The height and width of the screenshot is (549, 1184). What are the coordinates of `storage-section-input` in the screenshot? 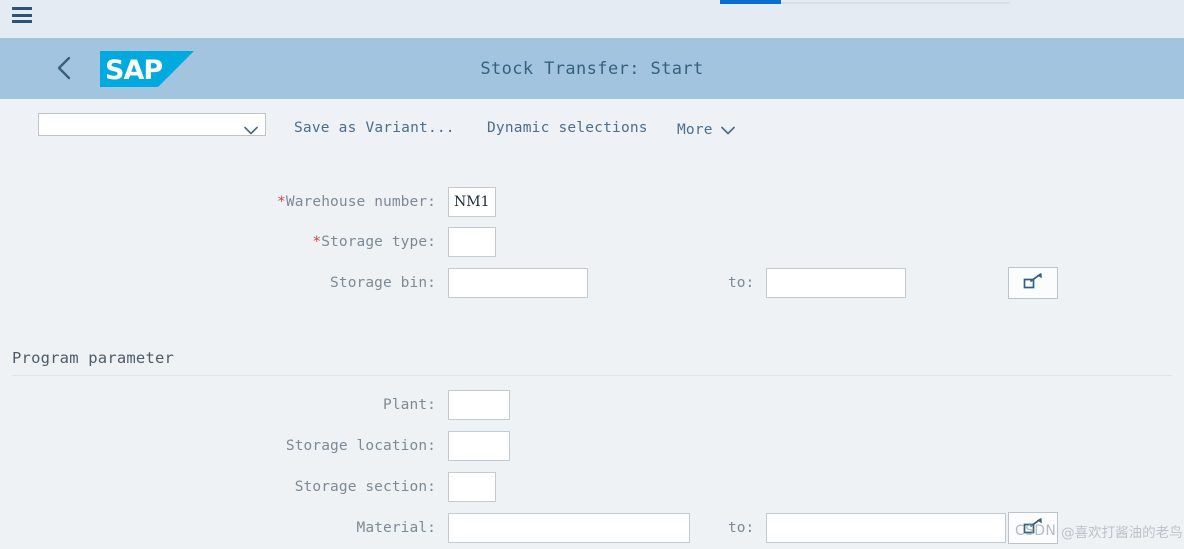 It's located at (472, 487).